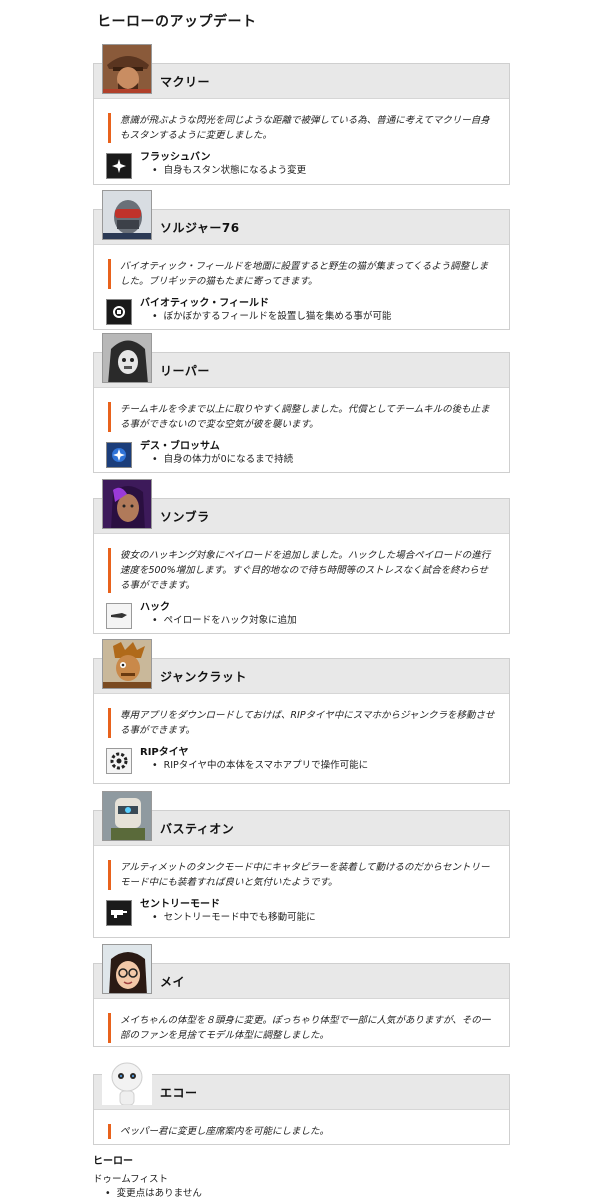  I want to click on portrait-soldier76, so click(127, 215).